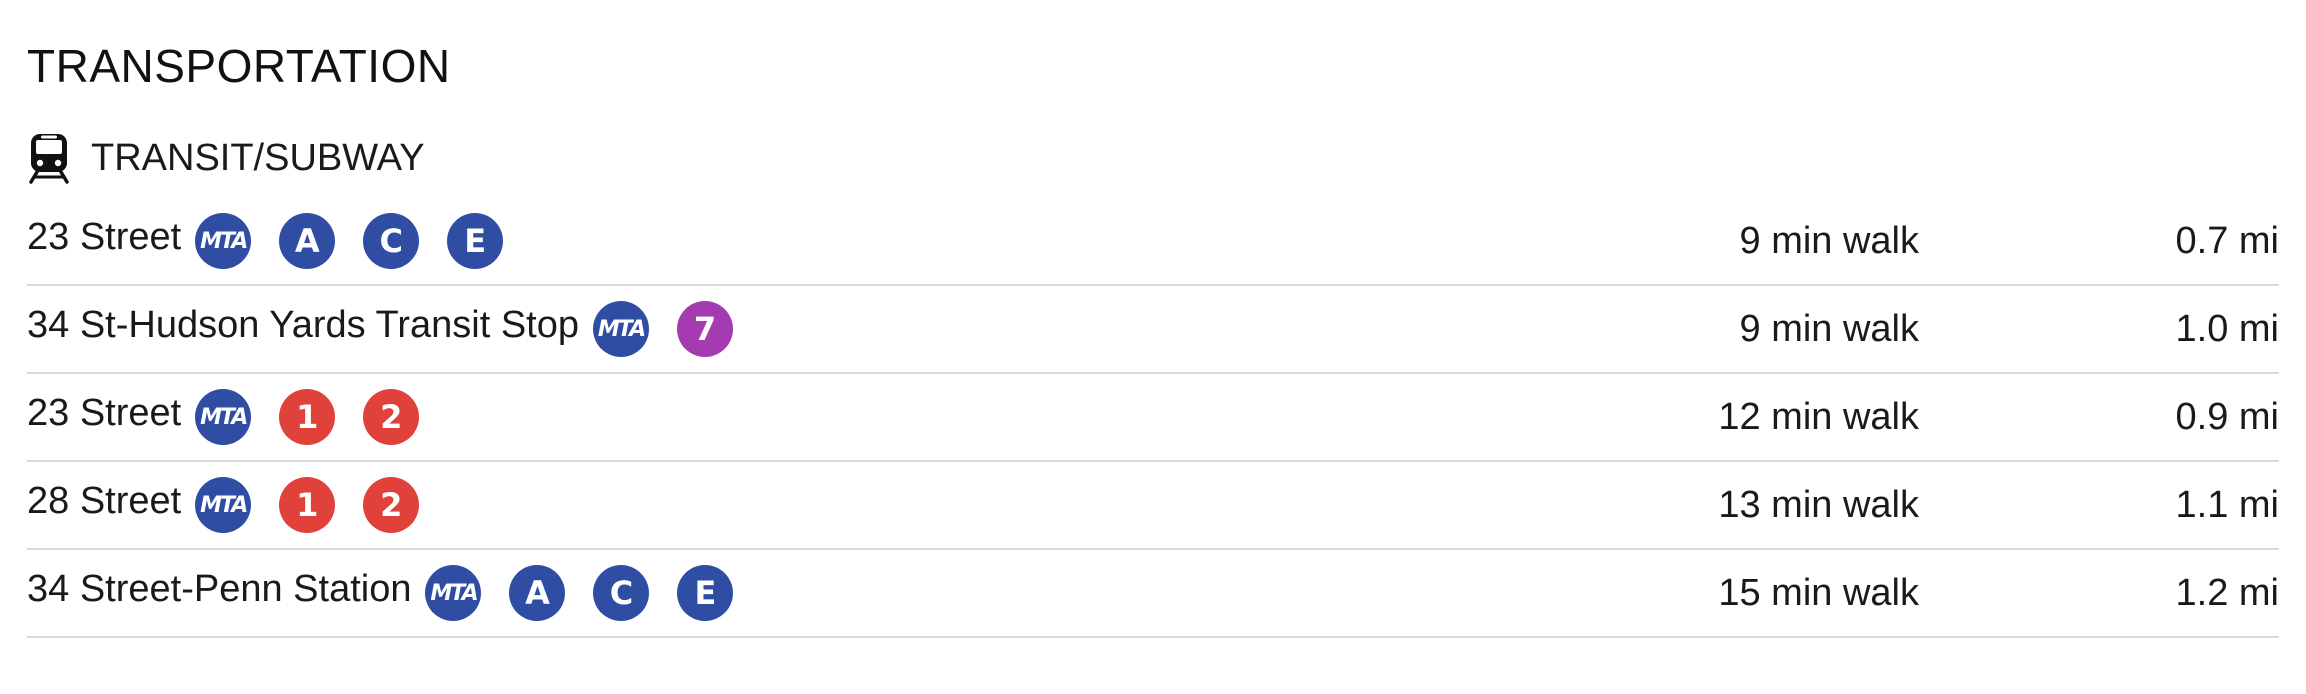  I want to click on walk-time: 12 min walk, so click(1818, 416).